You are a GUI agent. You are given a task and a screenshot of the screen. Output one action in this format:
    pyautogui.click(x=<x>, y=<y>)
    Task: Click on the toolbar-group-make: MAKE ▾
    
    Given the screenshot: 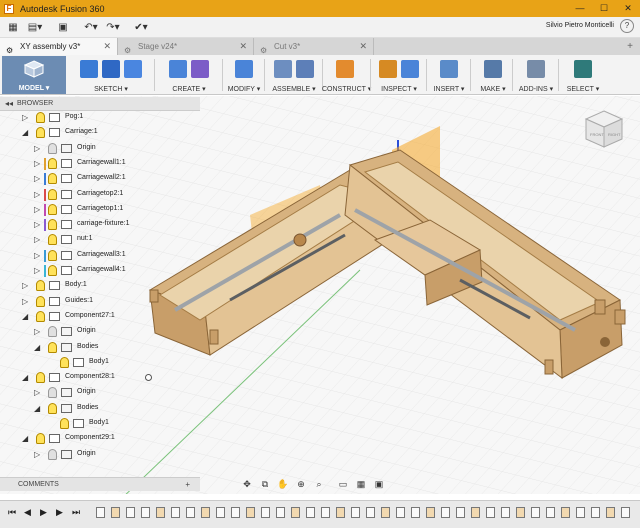 What is the action you would take?
    pyautogui.click(x=493, y=75)
    